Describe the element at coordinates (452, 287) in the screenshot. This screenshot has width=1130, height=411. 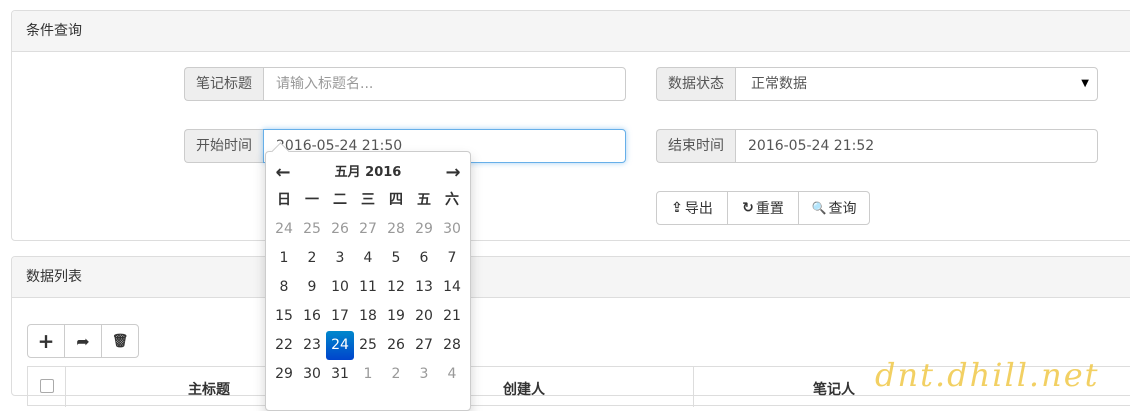
I see `datepicker-day: 14` at that location.